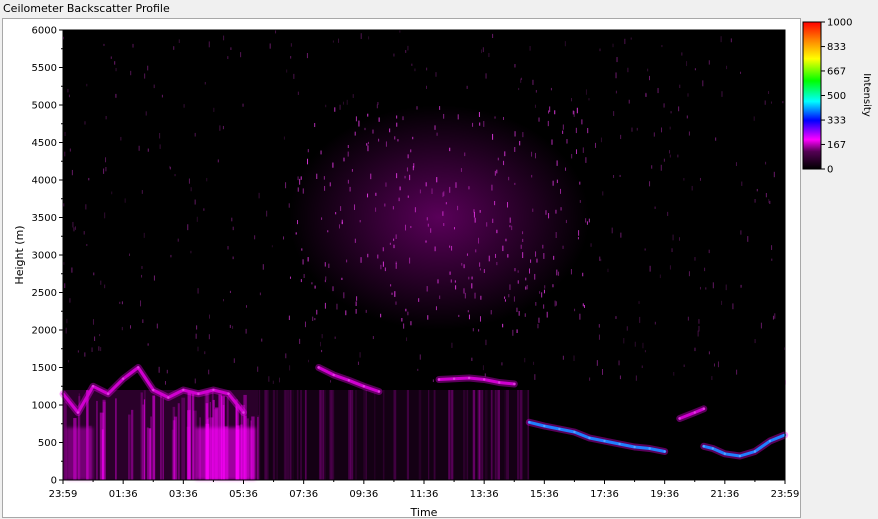 Image resolution: width=878 pixels, height=519 pixels. What do you see at coordinates (47, 443) in the screenshot?
I see `y-tick-label: 500` at bounding box center [47, 443].